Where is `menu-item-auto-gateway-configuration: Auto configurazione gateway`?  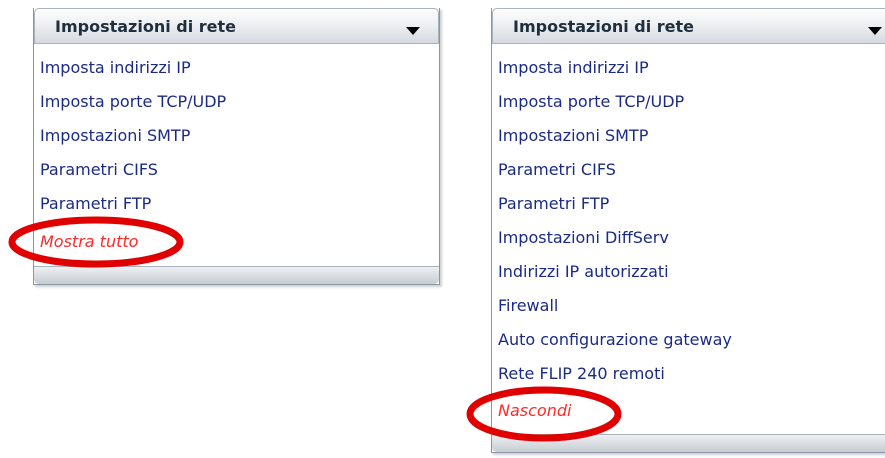
menu-item-auto-gateway-configuration: Auto configurazione gateway is located at coordinates (615, 339).